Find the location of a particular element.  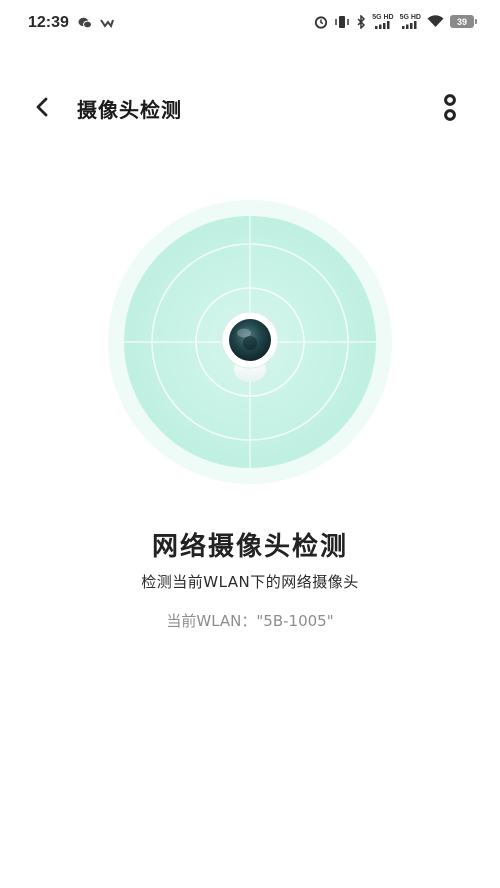

wechat-icon is located at coordinates (85, 23).